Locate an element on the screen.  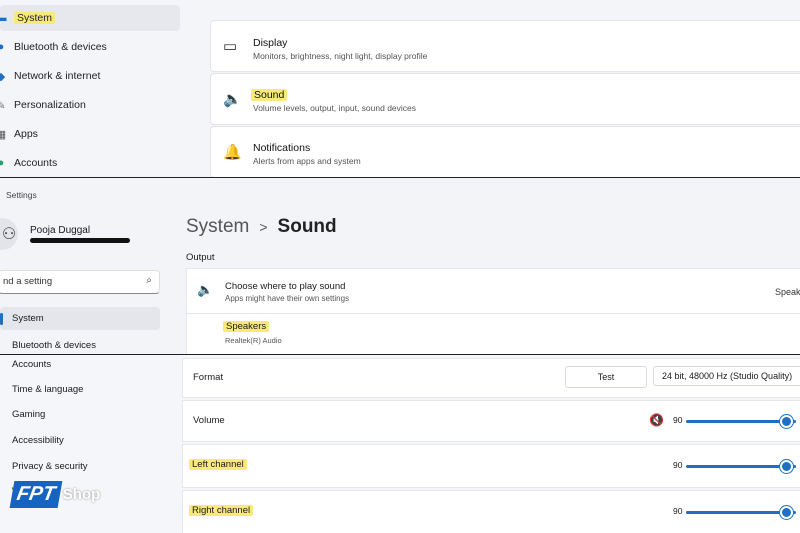
format-dropdown: 24 bit, 48000 Hz (Studio Quality) is located at coordinates (726, 376).